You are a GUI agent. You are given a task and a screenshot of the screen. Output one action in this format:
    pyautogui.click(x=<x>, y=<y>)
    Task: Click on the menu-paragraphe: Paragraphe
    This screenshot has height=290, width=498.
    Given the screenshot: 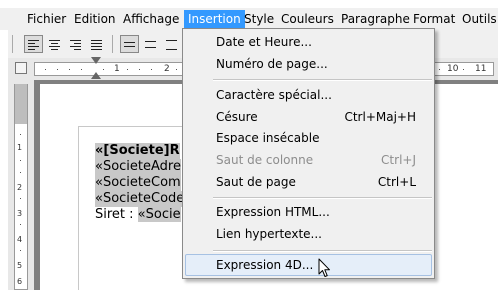 What is the action you would take?
    pyautogui.click(x=375, y=19)
    